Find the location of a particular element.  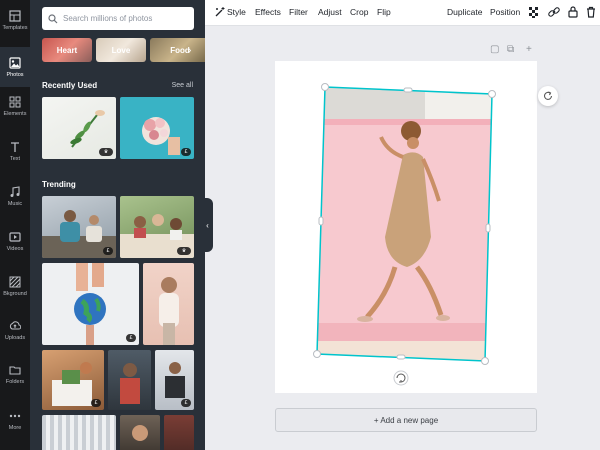

rail-item-text: Text is located at coordinates (15, 151).